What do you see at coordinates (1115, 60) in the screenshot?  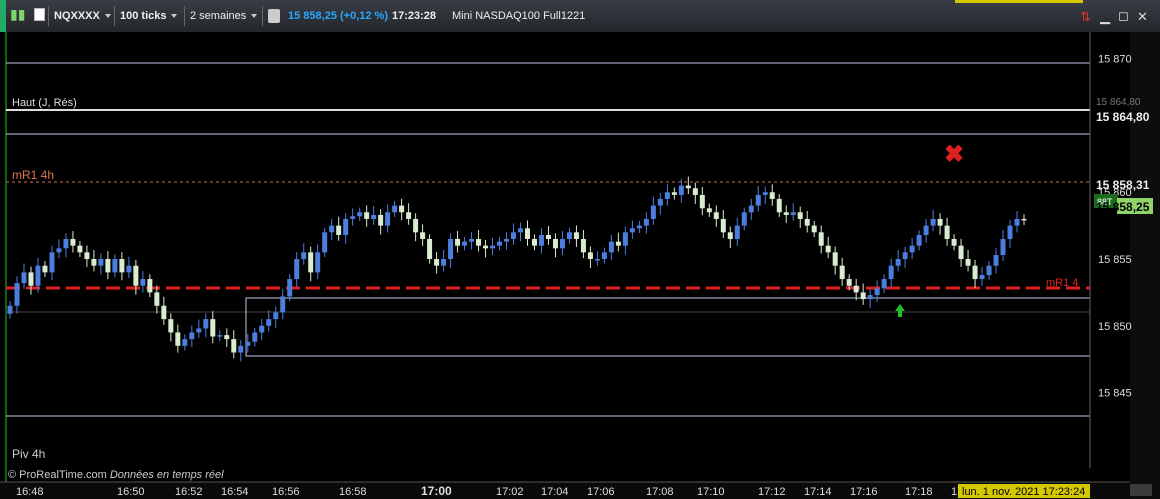 I see `y-axis-tick-label: 15 870` at bounding box center [1115, 60].